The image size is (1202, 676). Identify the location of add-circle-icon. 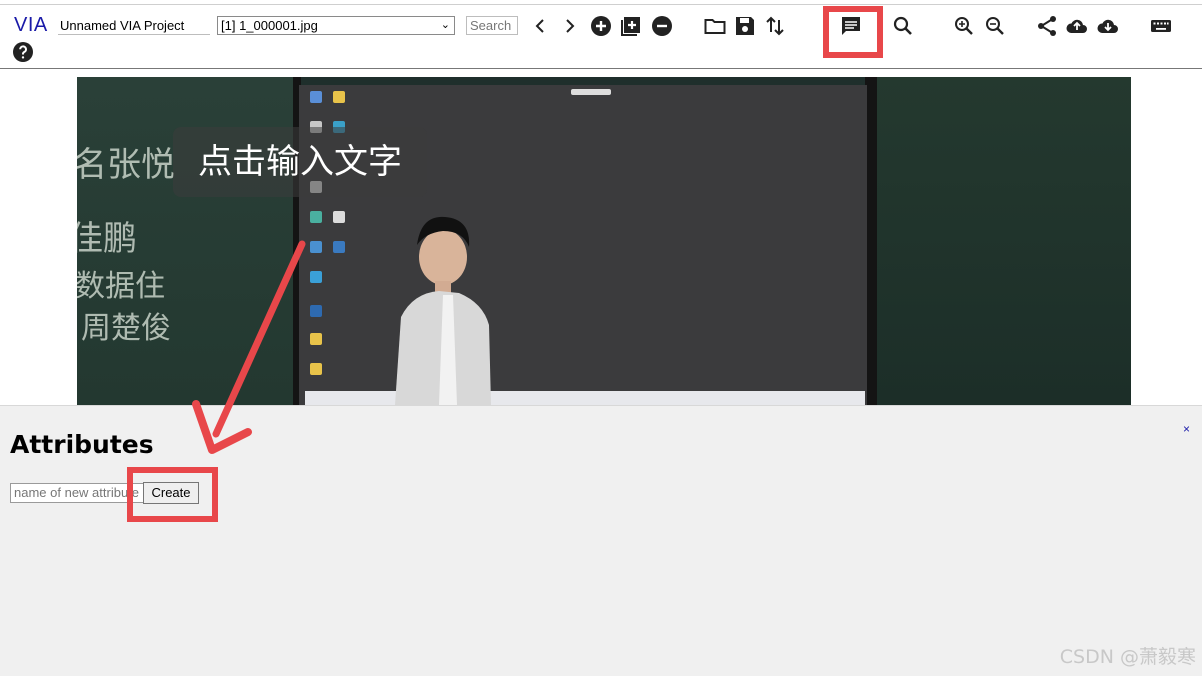
(601, 26).